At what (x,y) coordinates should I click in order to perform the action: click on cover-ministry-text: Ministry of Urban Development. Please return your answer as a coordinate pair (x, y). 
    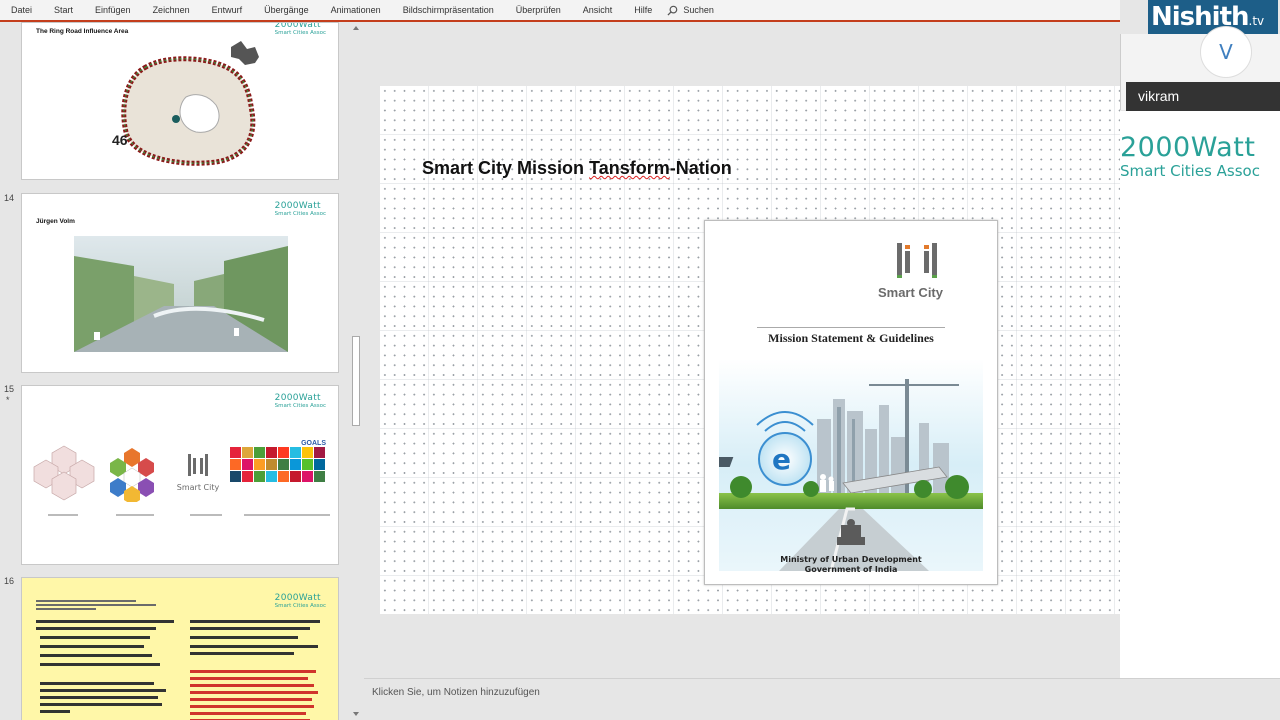
    Looking at the image, I should click on (851, 559).